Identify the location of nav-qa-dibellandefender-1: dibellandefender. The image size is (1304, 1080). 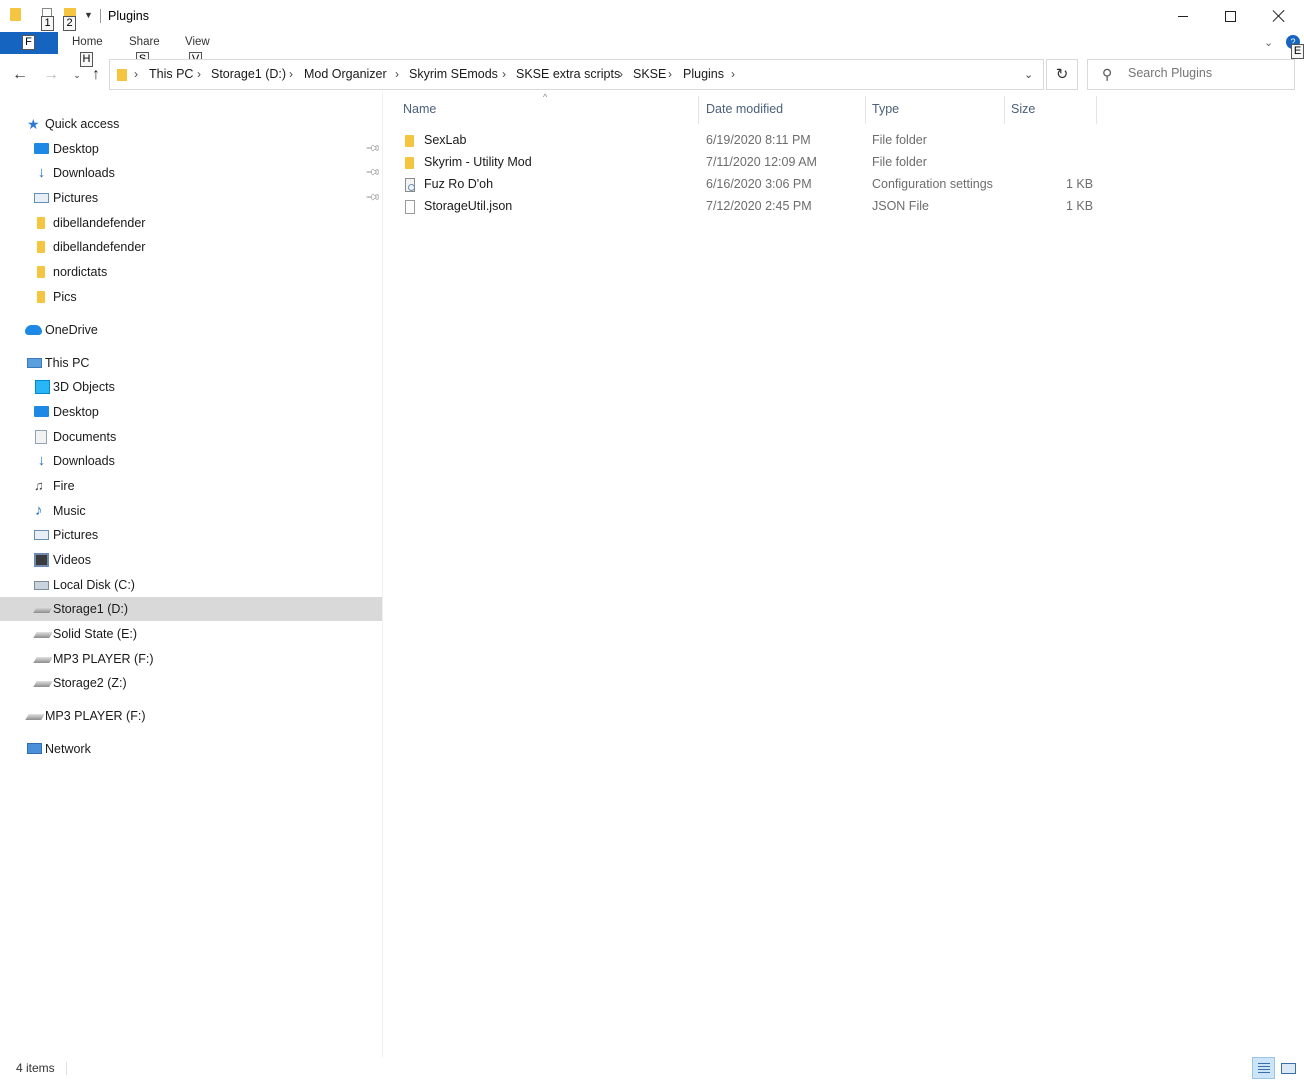
(191, 223).